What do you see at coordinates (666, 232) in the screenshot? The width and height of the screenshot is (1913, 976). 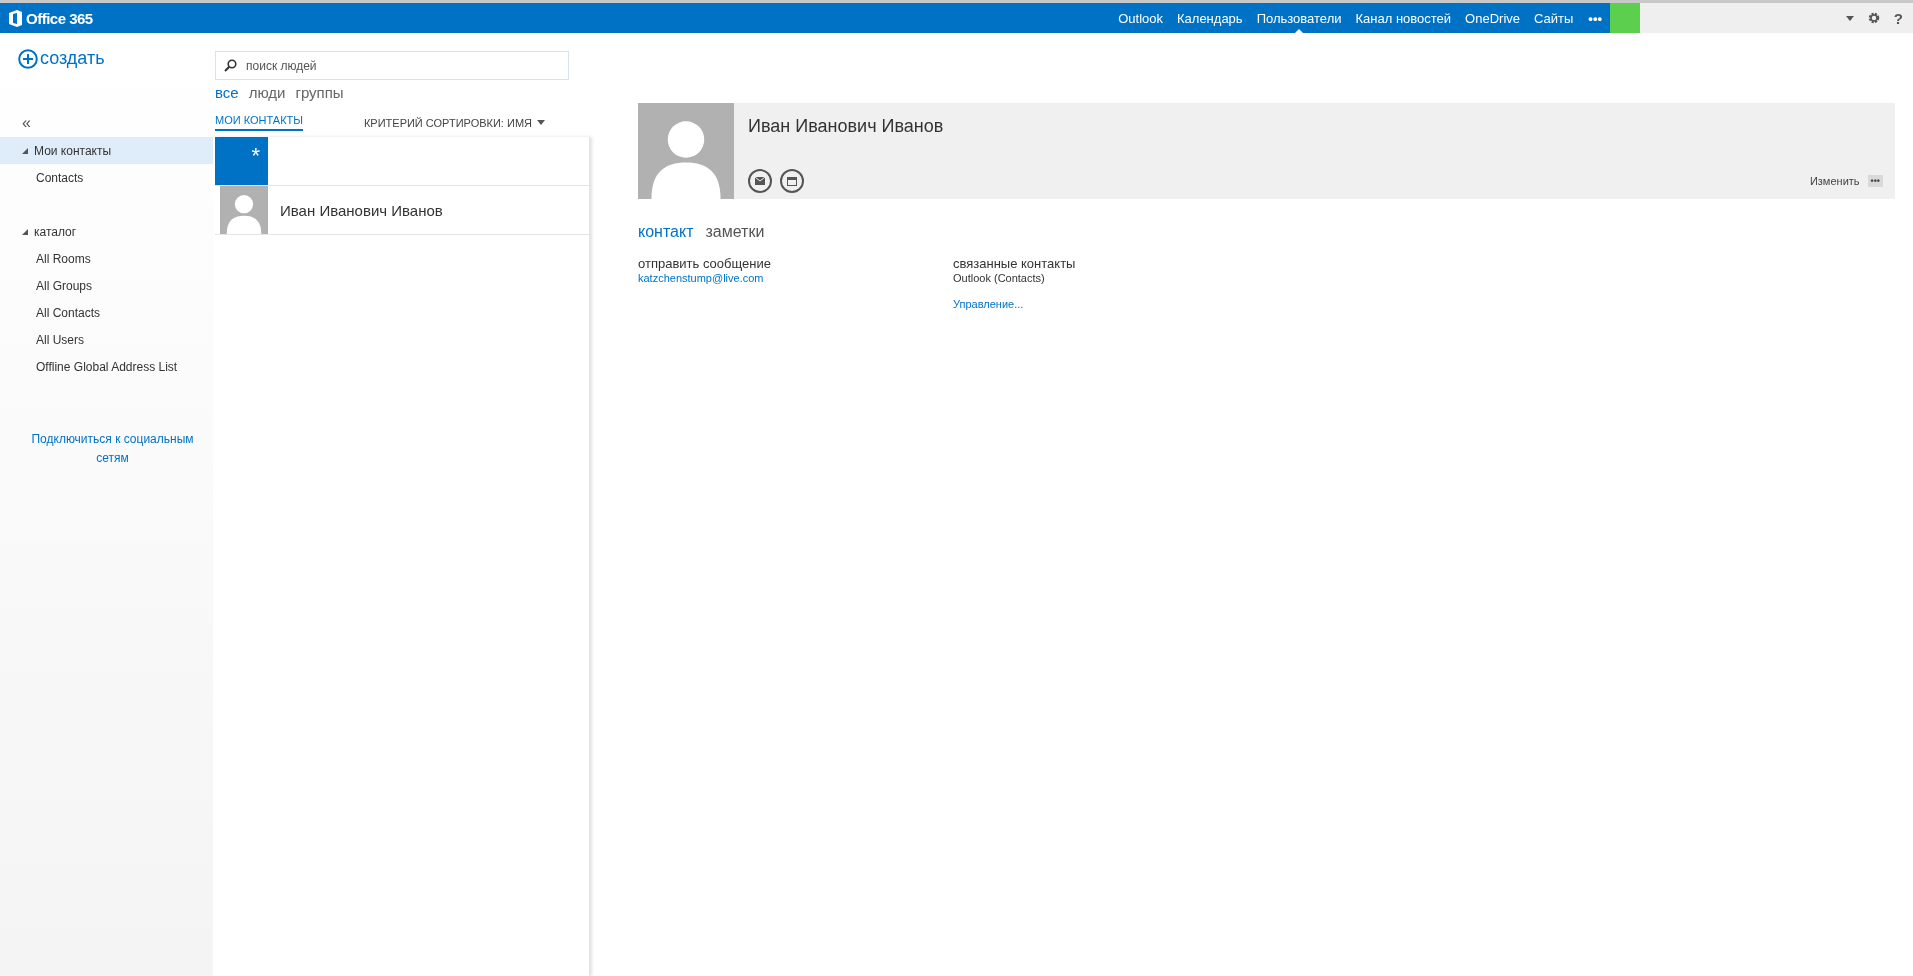 I see `profile-tab: контакт` at bounding box center [666, 232].